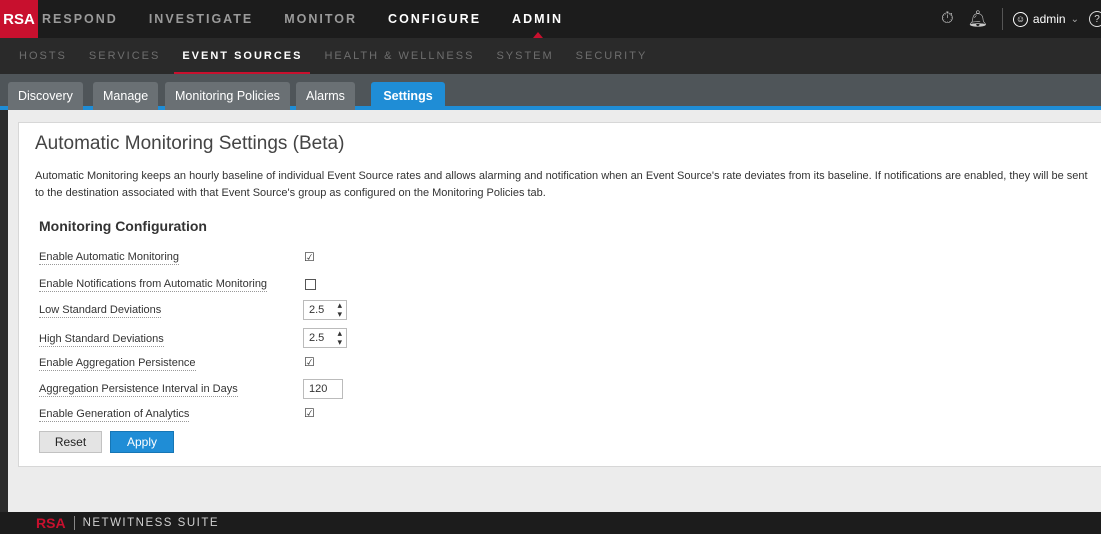 Image resolution: width=1101 pixels, height=534 pixels. I want to click on enable-generation-analytics-checkbox: ☑, so click(310, 413).